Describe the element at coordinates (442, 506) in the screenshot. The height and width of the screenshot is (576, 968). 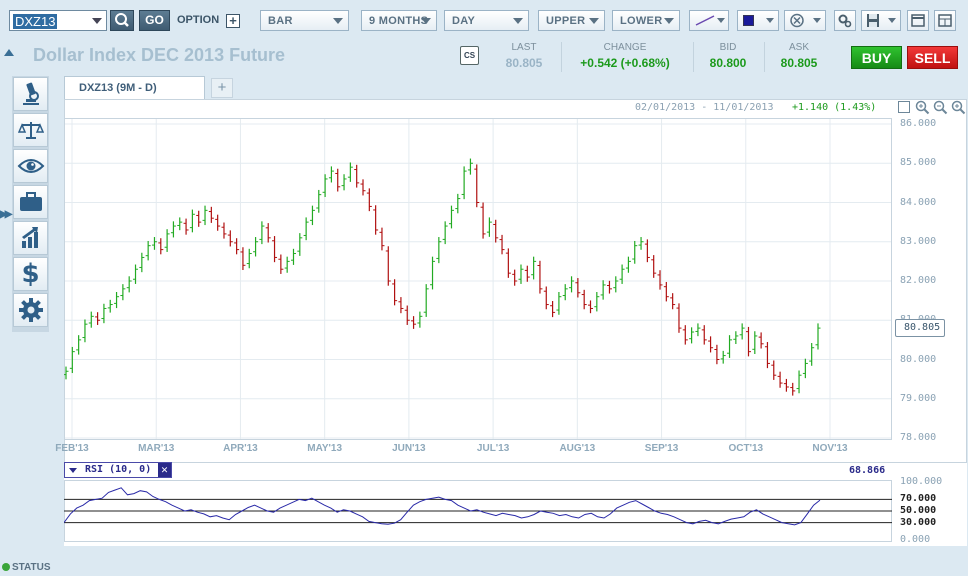
I see `rsi-line` at that location.